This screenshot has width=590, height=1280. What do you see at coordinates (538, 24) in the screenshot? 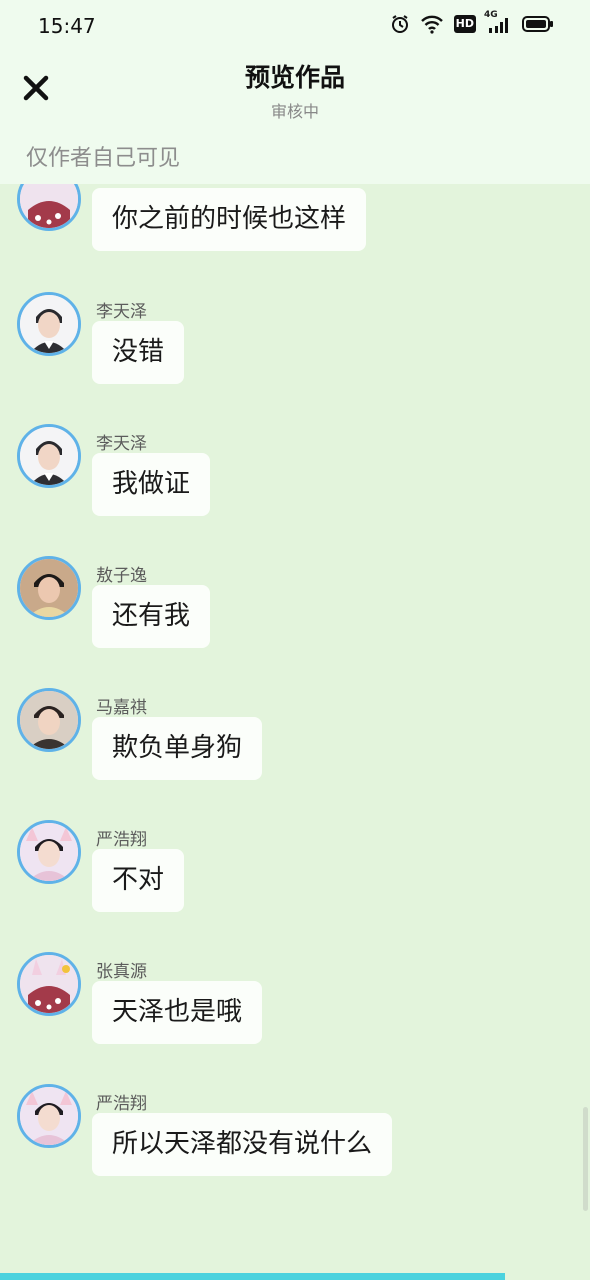
I see `battery-icon` at bounding box center [538, 24].